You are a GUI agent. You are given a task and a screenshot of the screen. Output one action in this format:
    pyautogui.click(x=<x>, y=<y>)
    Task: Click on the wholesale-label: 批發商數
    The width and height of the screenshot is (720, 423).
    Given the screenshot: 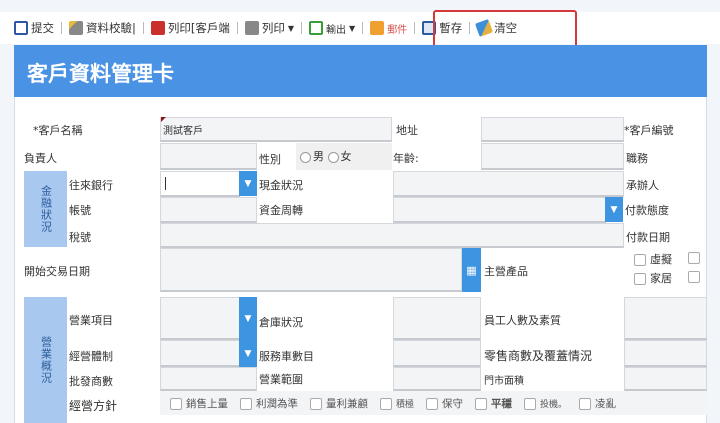 What is the action you would take?
    pyautogui.click(x=91, y=381)
    